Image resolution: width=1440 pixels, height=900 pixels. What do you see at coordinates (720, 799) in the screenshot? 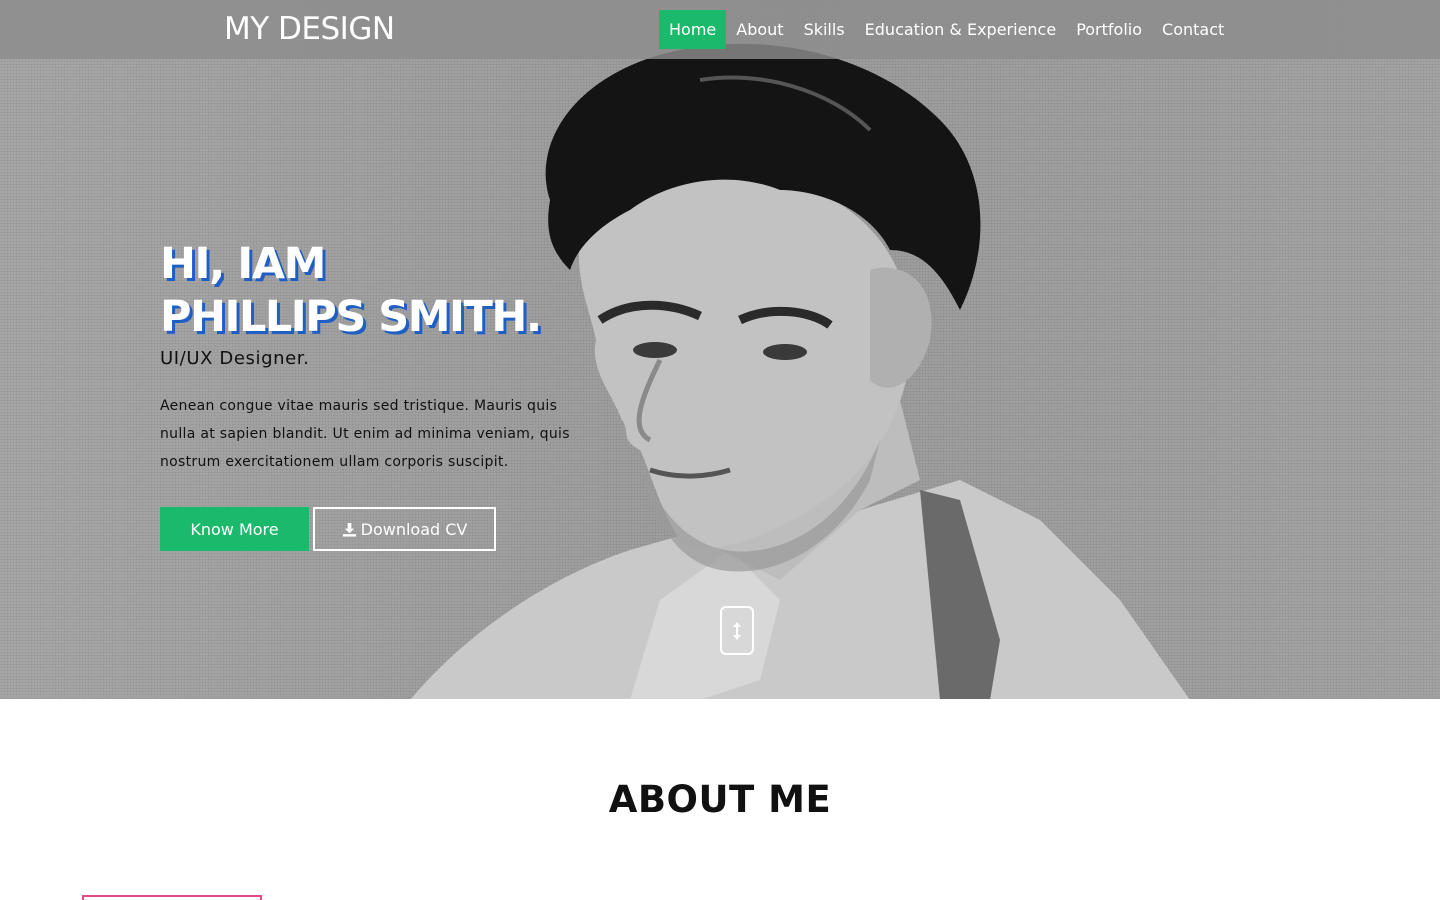
I see `about-section-title: ABOUT ME` at bounding box center [720, 799].